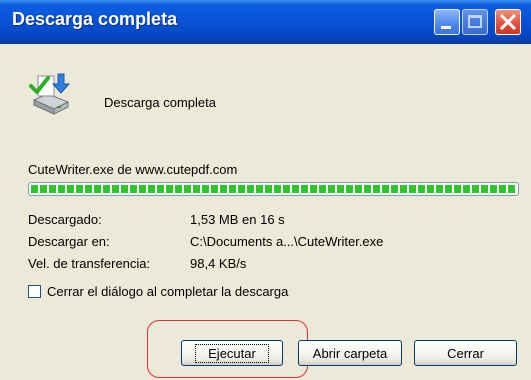 This screenshot has width=531, height=380. I want to click on download-progress-bar, so click(273, 189).